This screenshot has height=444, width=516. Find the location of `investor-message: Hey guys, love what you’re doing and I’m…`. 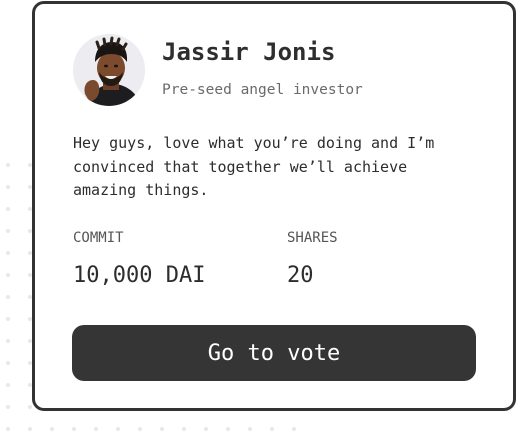

investor-message: Hey guys, love what you’re doing and I’m… is located at coordinates (254, 166).